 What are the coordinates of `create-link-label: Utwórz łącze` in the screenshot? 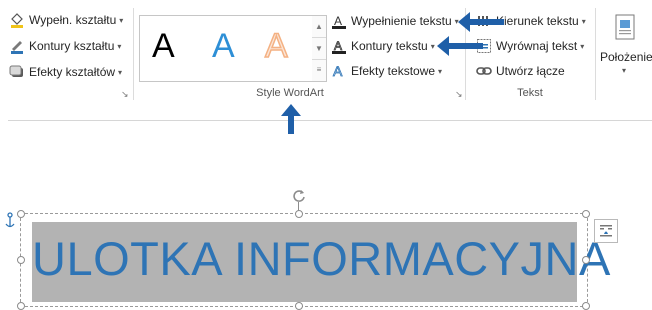 It's located at (530, 71).